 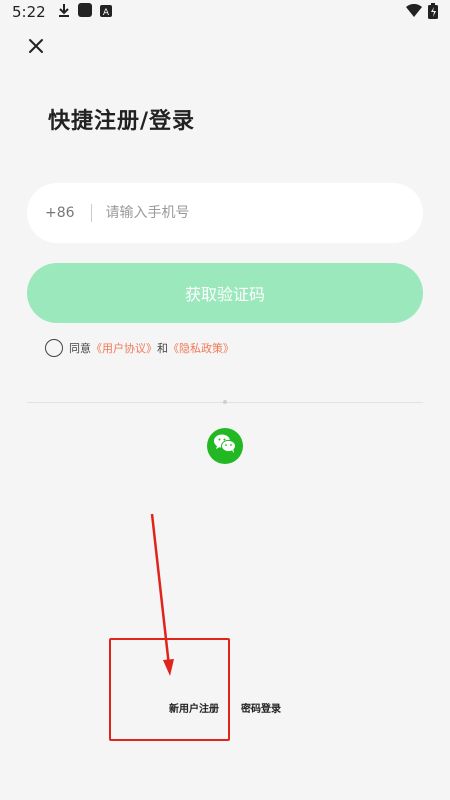 I want to click on phone-input, so click(x=235, y=213).